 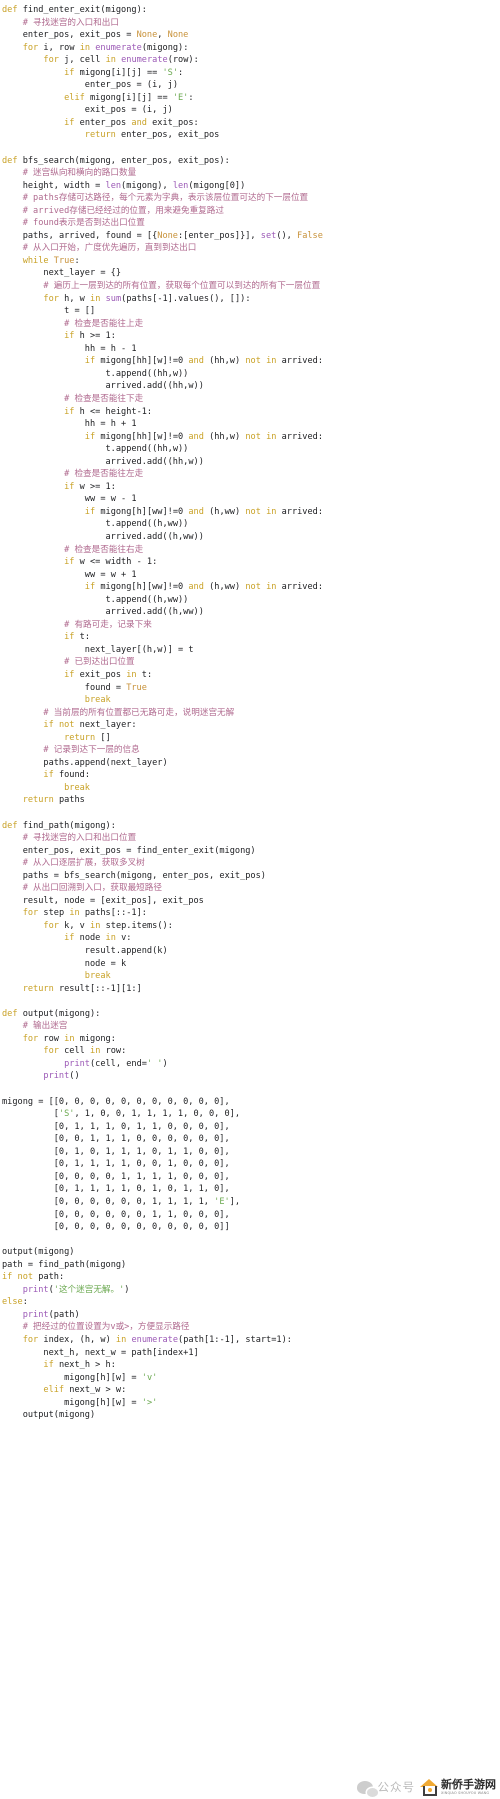 What do you see at coordinates (465, 1792) in the screenshot?
I see `site-logo-en: XINQIAO SHOUYOU WANG` at bounding box center [465, 1792].